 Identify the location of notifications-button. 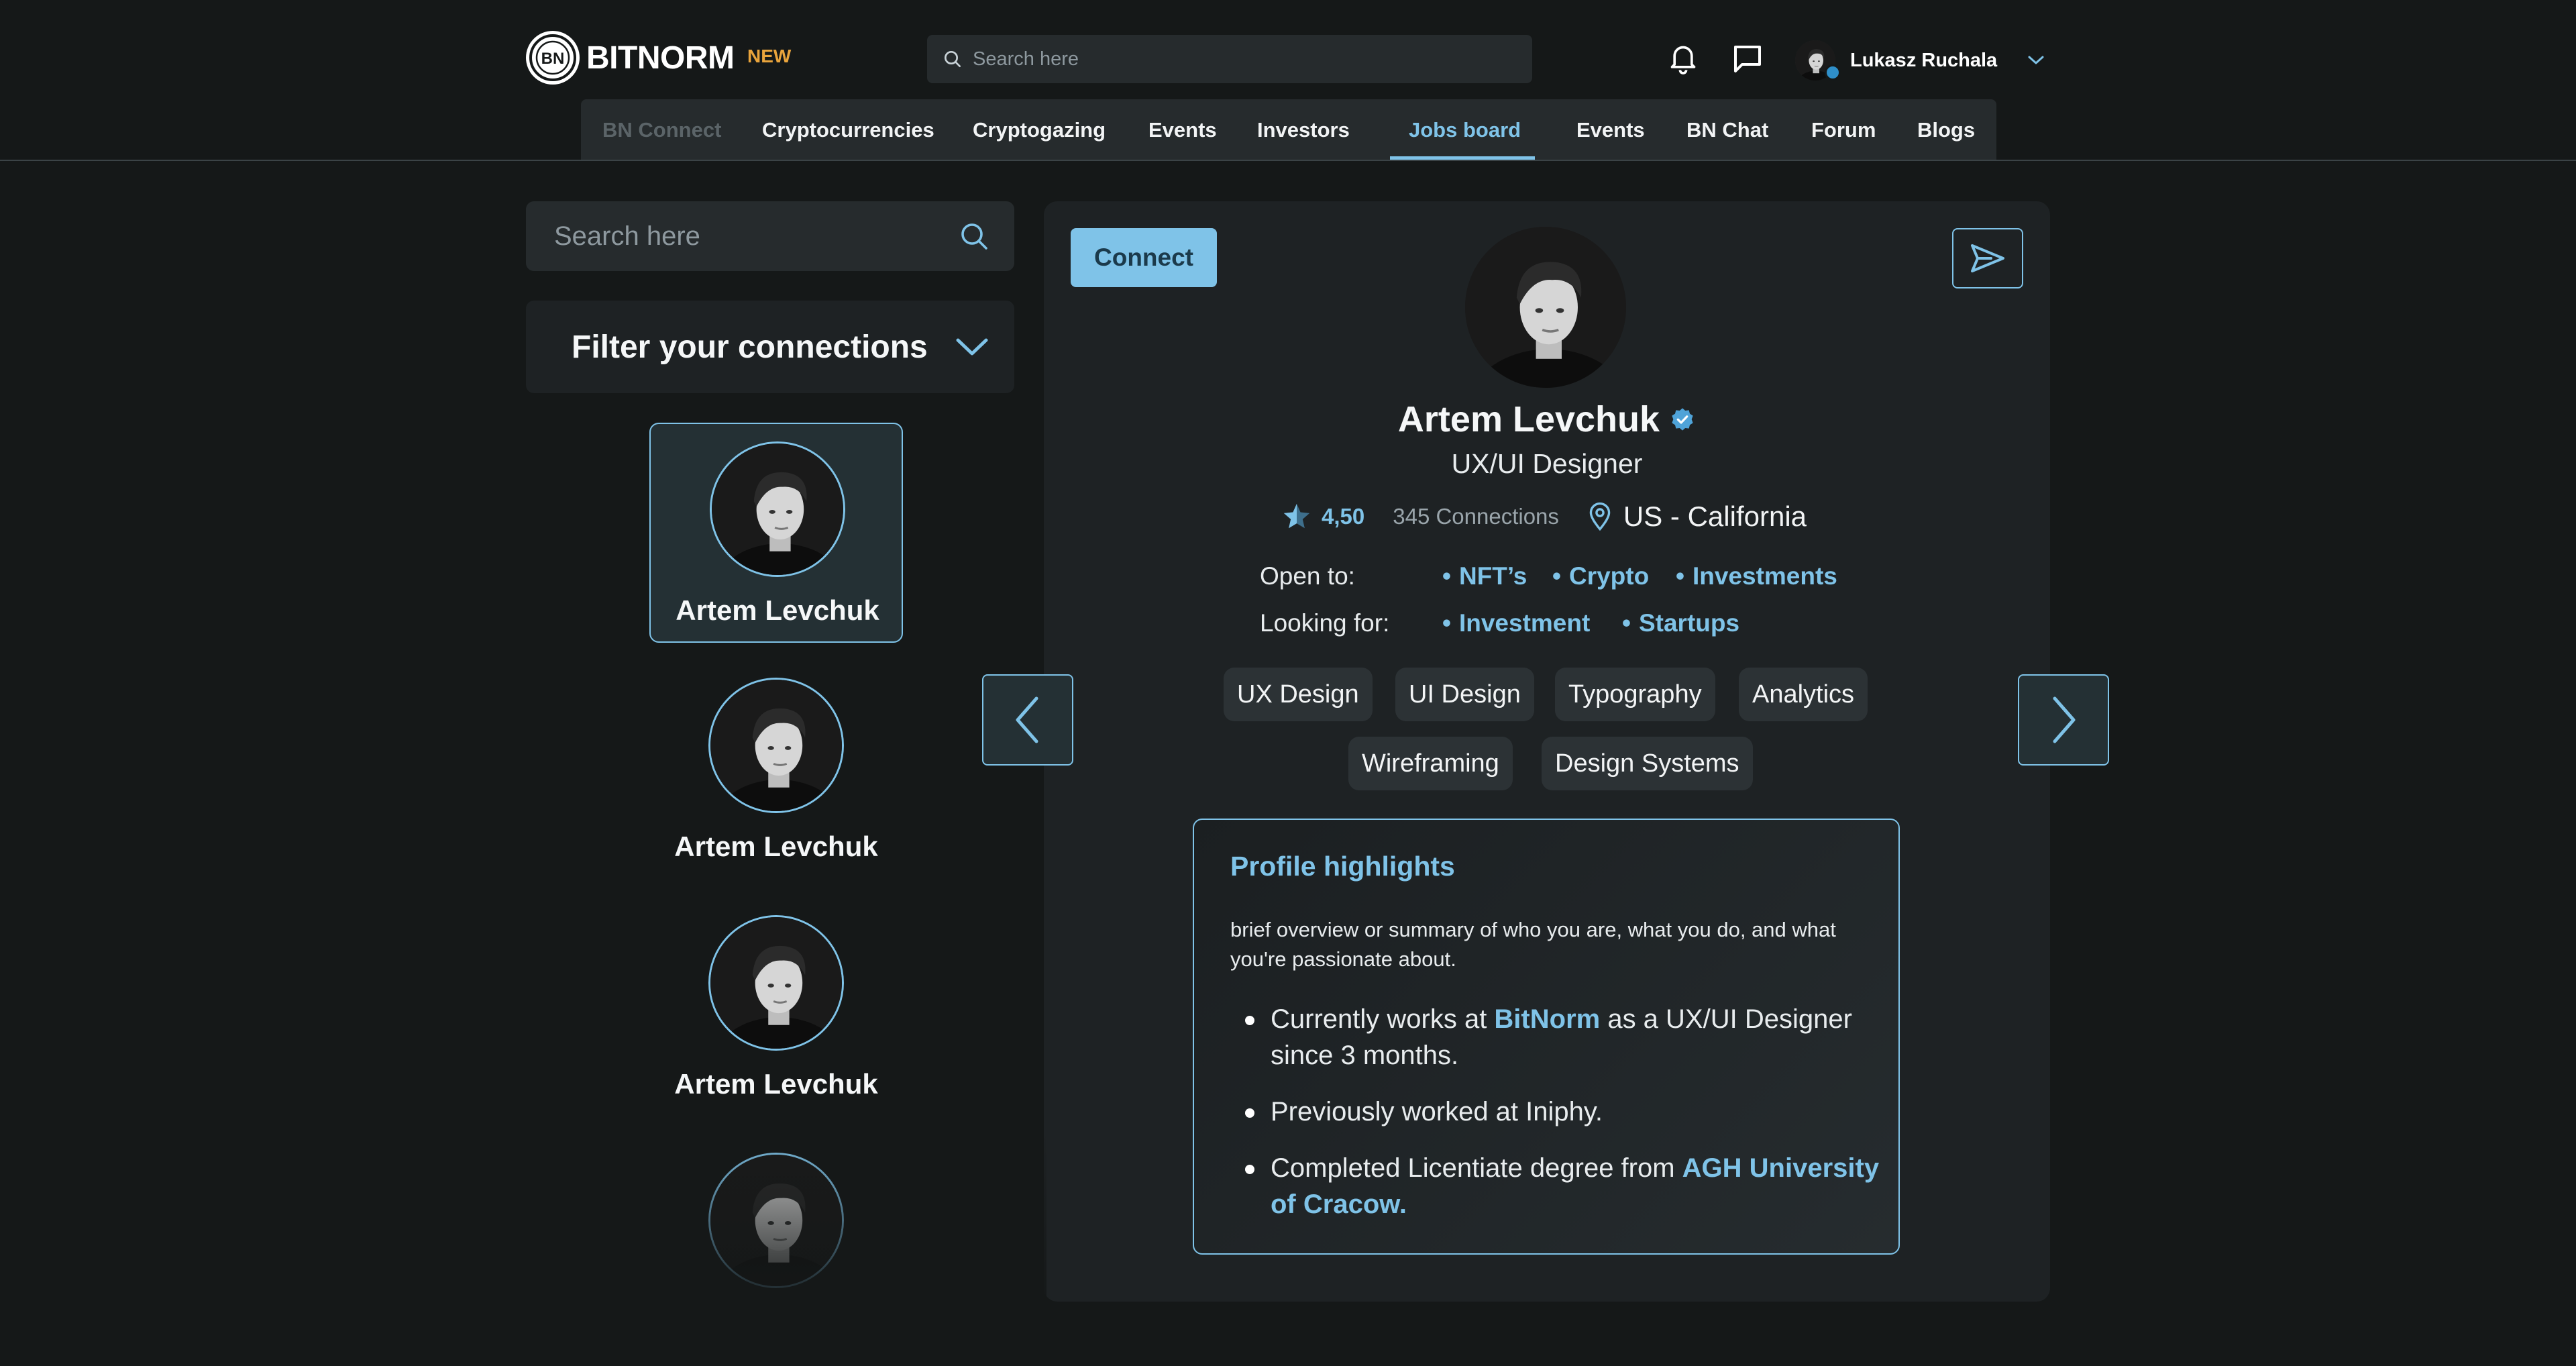
(1683, 59).